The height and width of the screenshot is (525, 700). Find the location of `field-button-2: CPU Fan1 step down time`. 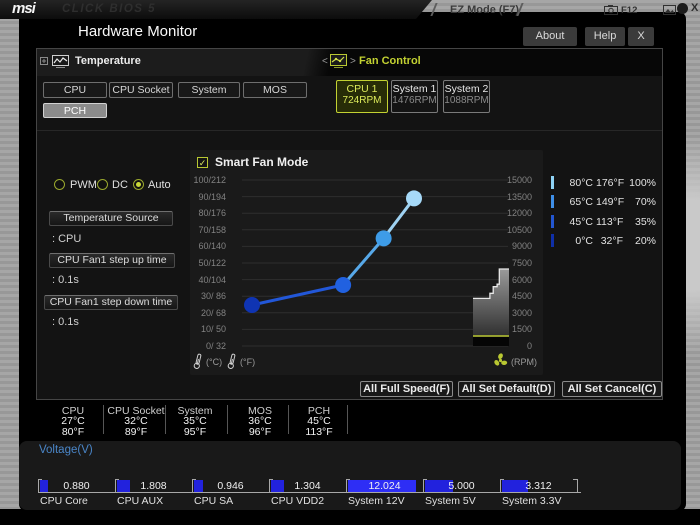

field-button-2: CPU Fan1 step down time is located at coordinates (111, 302).